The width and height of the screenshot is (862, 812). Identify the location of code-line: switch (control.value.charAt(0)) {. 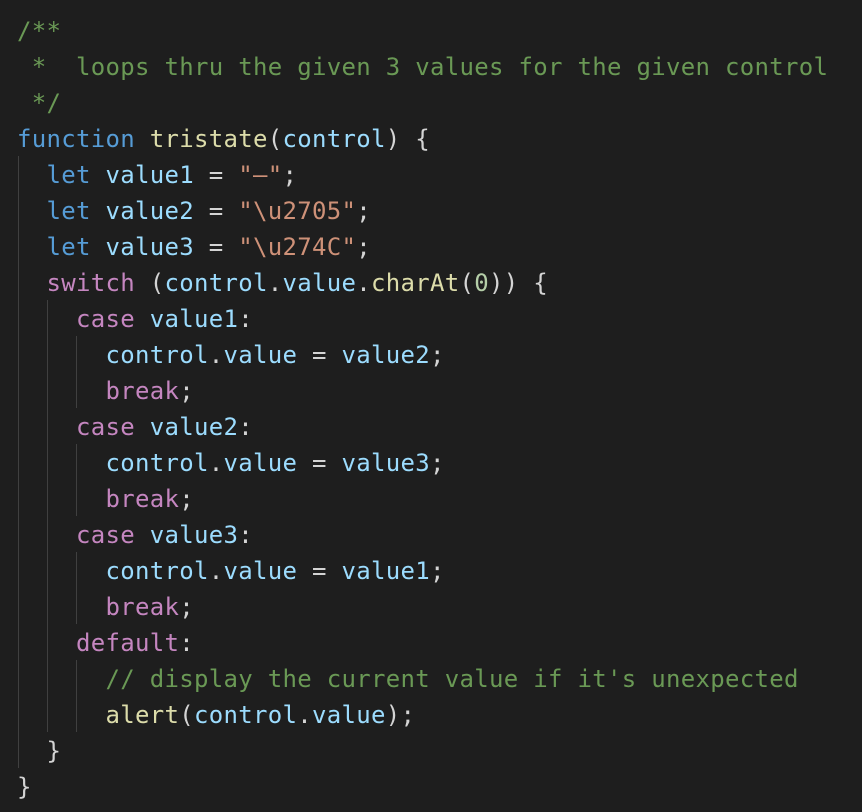
(282, 283).